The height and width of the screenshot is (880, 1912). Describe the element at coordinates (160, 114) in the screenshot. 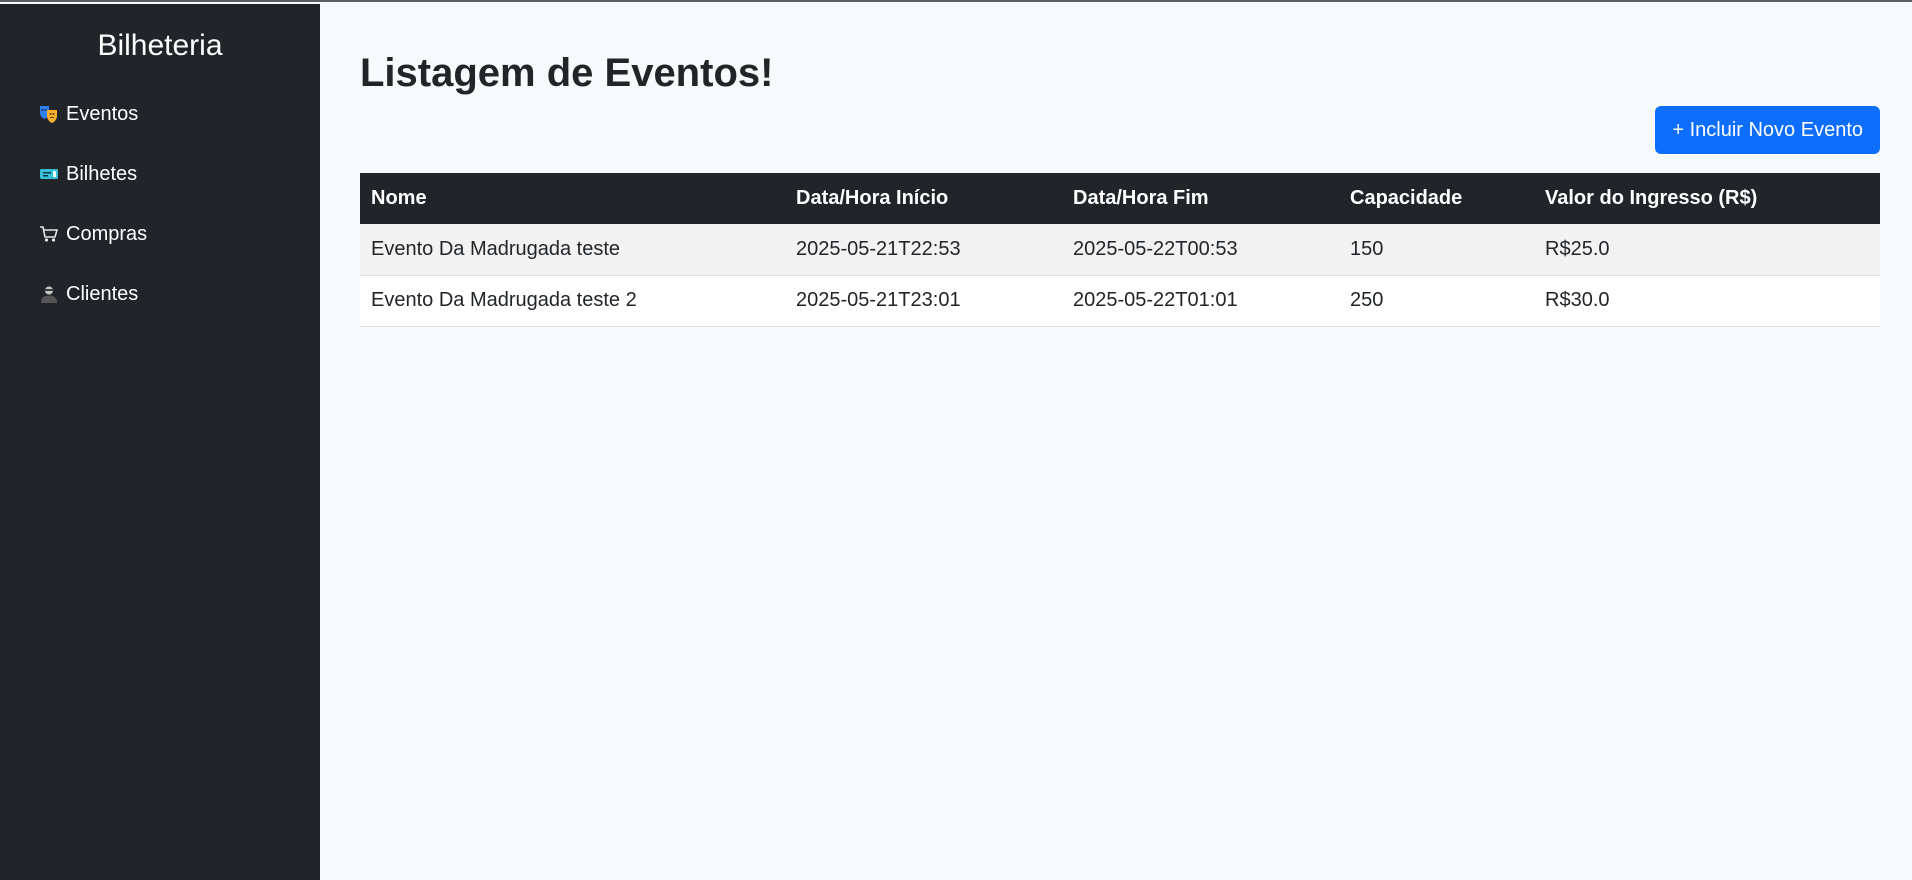

I see `sidebar-item-eventos: Eventos` at that location.